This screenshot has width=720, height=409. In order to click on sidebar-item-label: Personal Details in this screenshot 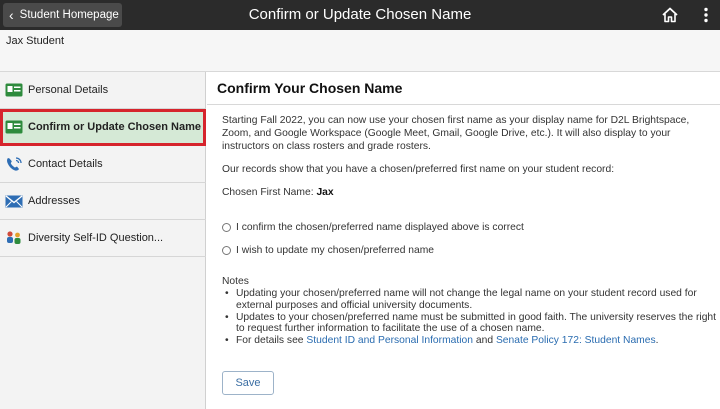, I will do `click(68, 90)`.